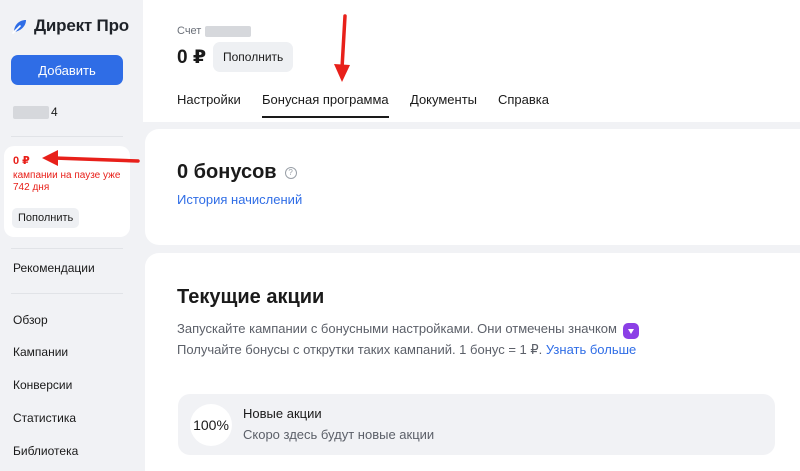 The height and width of the screenshot is (471, 800). What do you see at coordinates (282, 413) in the screenshot?
I see `new-promotions-title: Новые акции` at bounding box center [282, 413].